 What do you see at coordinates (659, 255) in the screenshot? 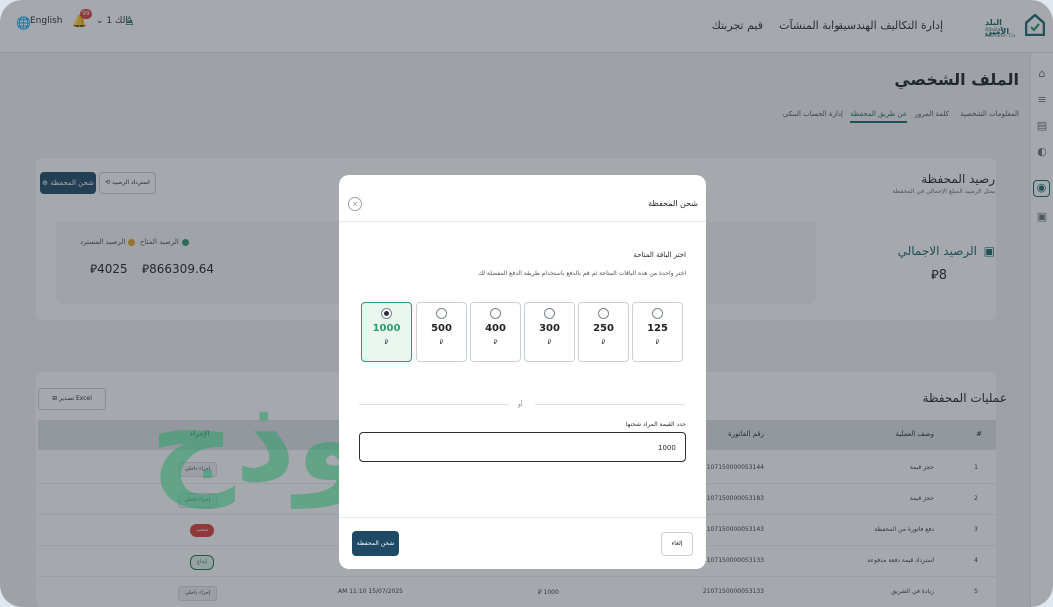
I see `packages-title: اختر الباقة المتاحة` at bounding box center [659, 255].